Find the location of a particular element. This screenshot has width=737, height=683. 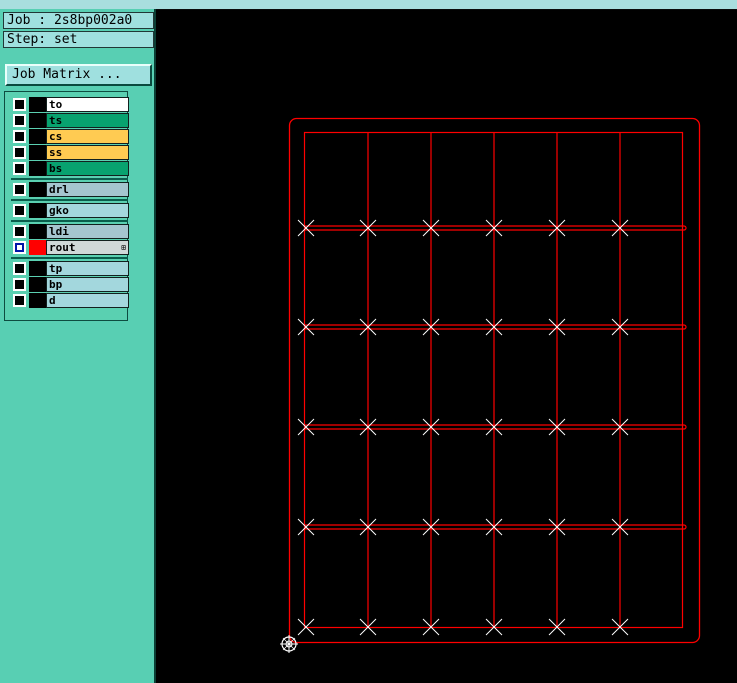

layer-row-gko: gko is located at coordinates (70, 210).